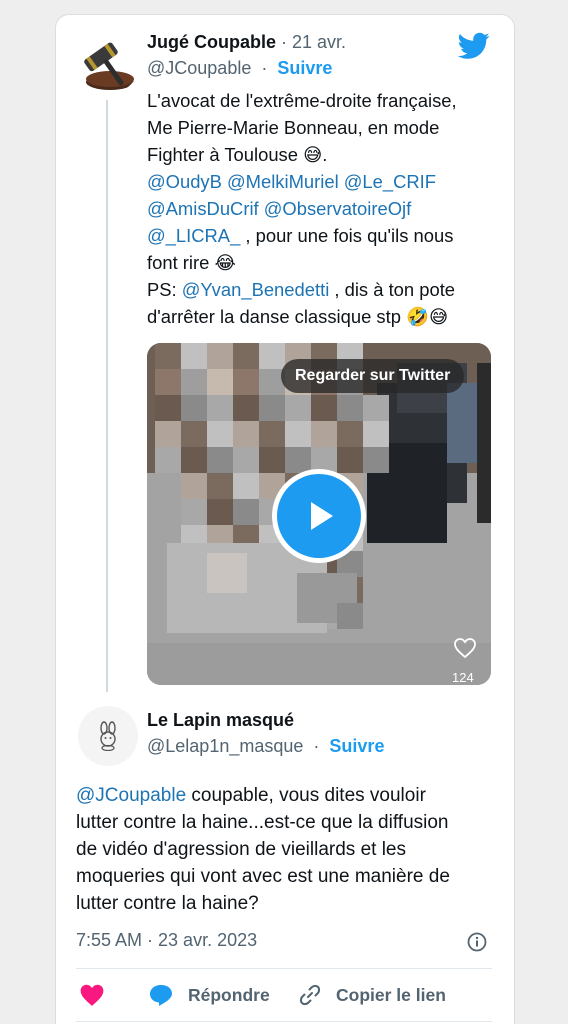 This screenshot has width=568, height=1024. I want to click on tweet-handle-row: @JCoupable · Suivre, so click(239, 68).